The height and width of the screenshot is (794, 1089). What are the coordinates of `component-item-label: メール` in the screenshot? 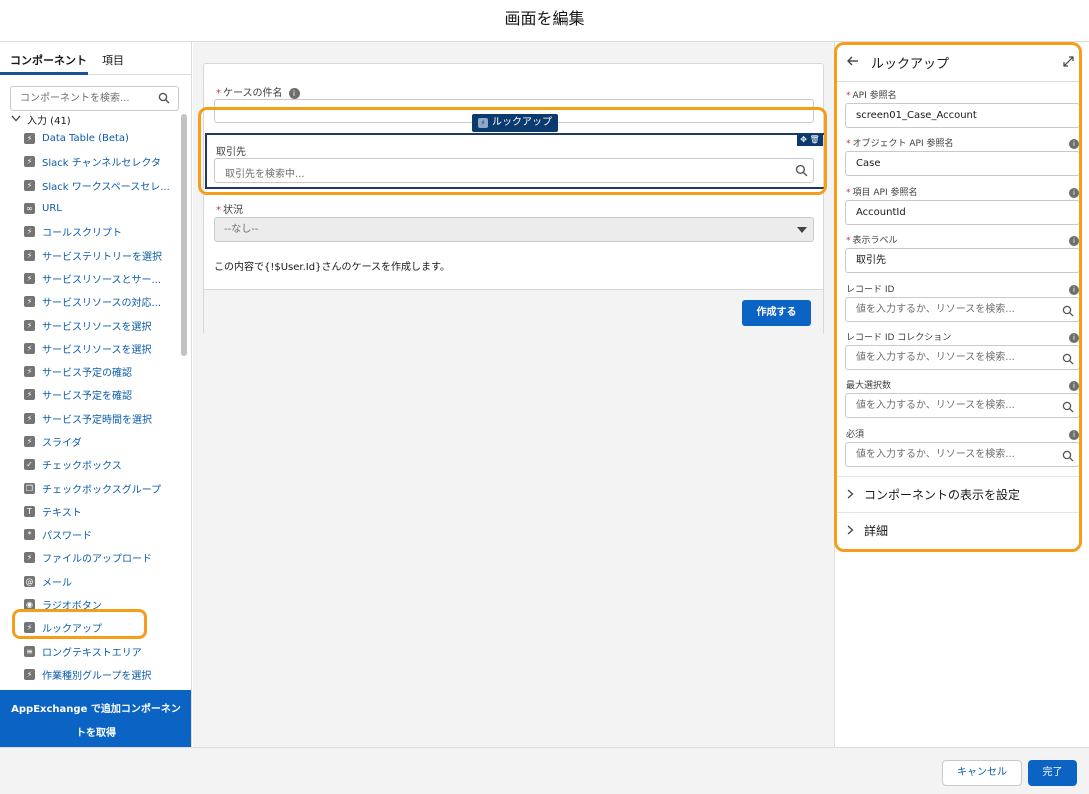 It's located at (57, 583).